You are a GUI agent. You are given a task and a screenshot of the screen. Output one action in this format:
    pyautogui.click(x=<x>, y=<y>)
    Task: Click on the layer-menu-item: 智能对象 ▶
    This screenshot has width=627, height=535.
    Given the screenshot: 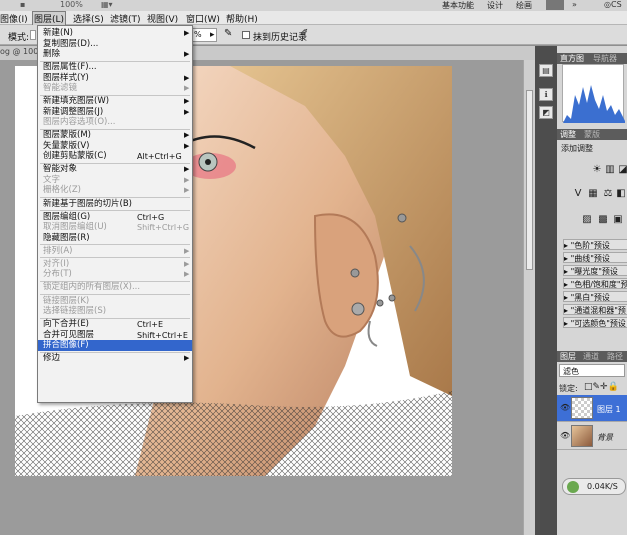 What is the action you would take?
    pyautogui.click(x=115, y=169)
    